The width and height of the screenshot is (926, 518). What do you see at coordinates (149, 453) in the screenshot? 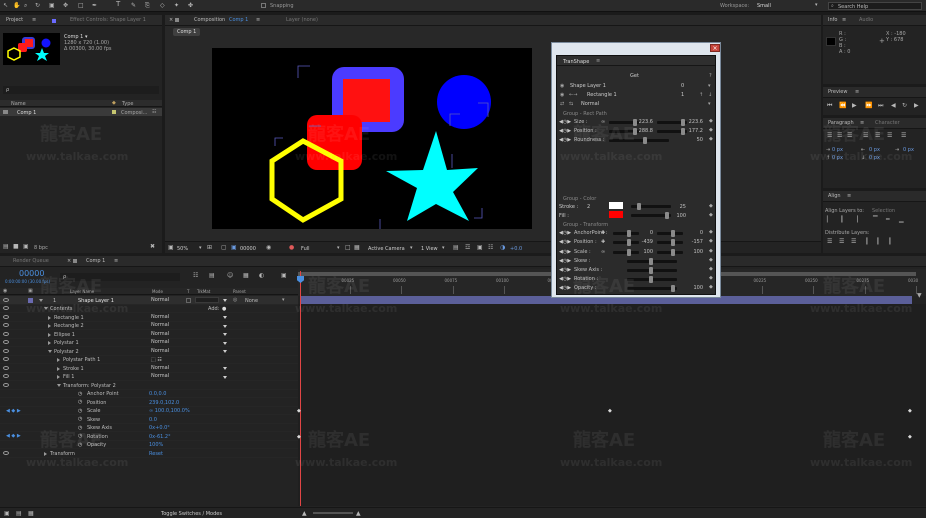
I see `timeline-row: Transform Reset` at bounding box center [149, 453].